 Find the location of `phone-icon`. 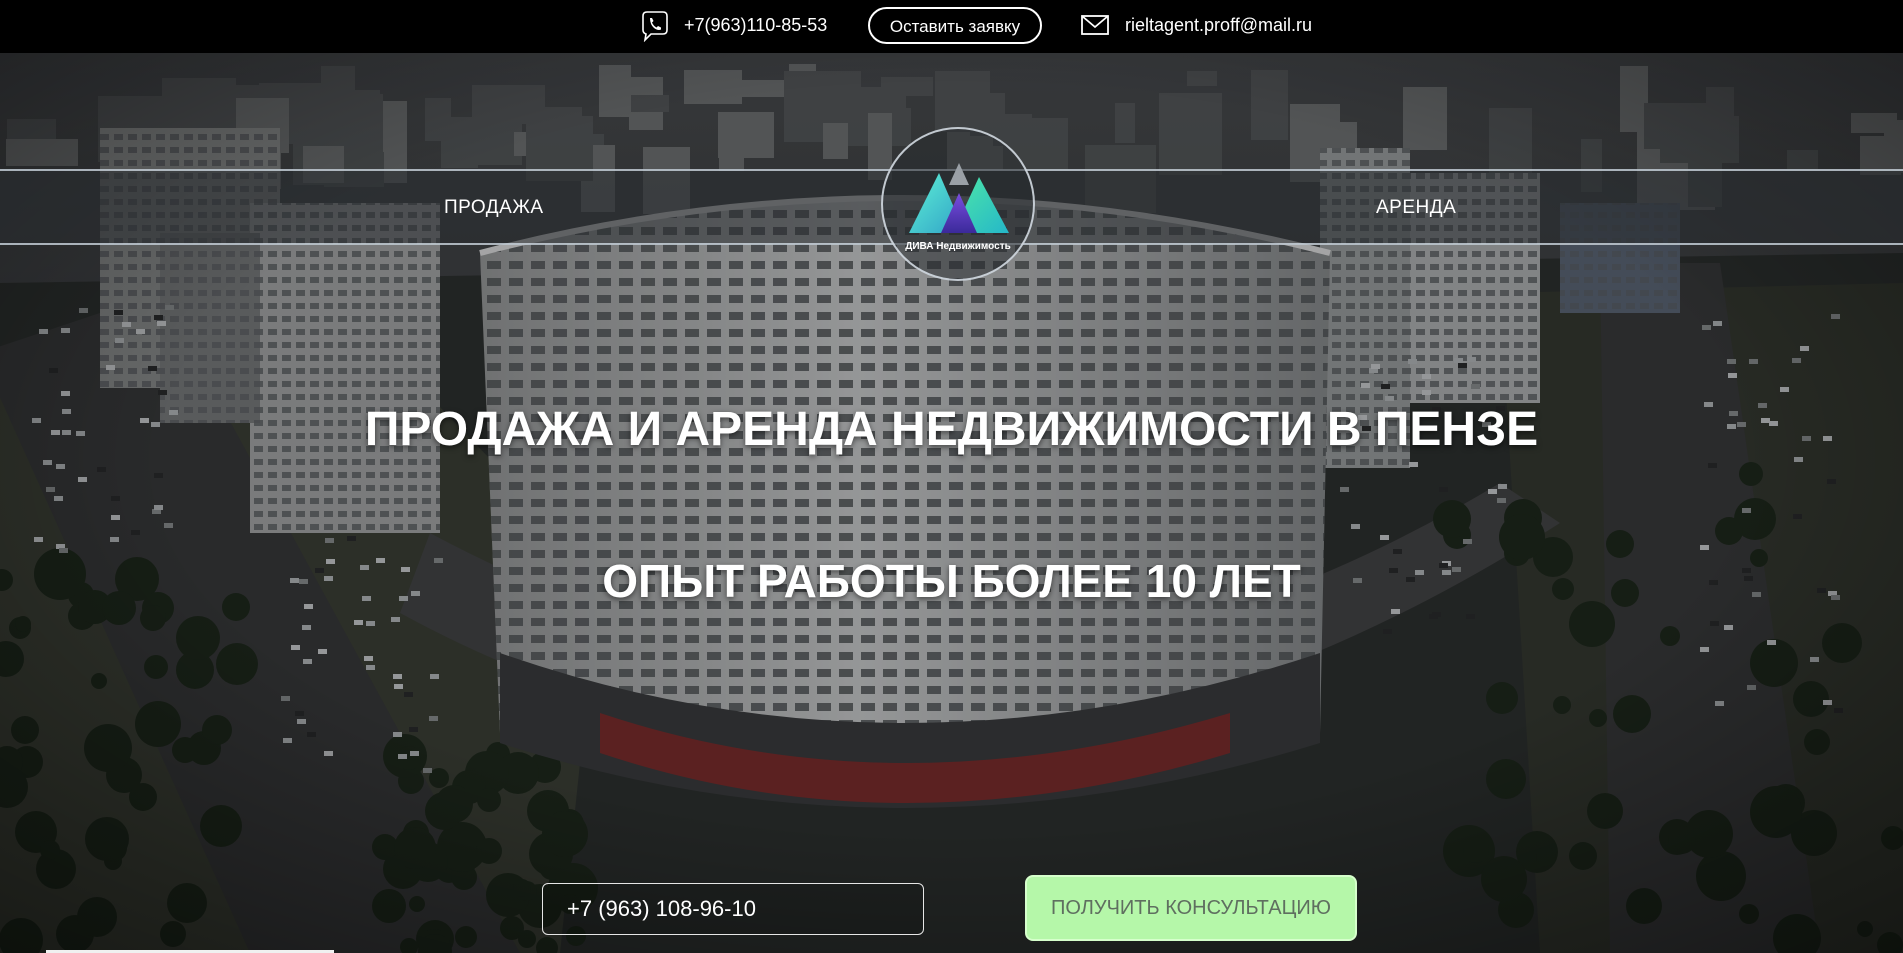

phone-icon is located at coordinates (654, 26).